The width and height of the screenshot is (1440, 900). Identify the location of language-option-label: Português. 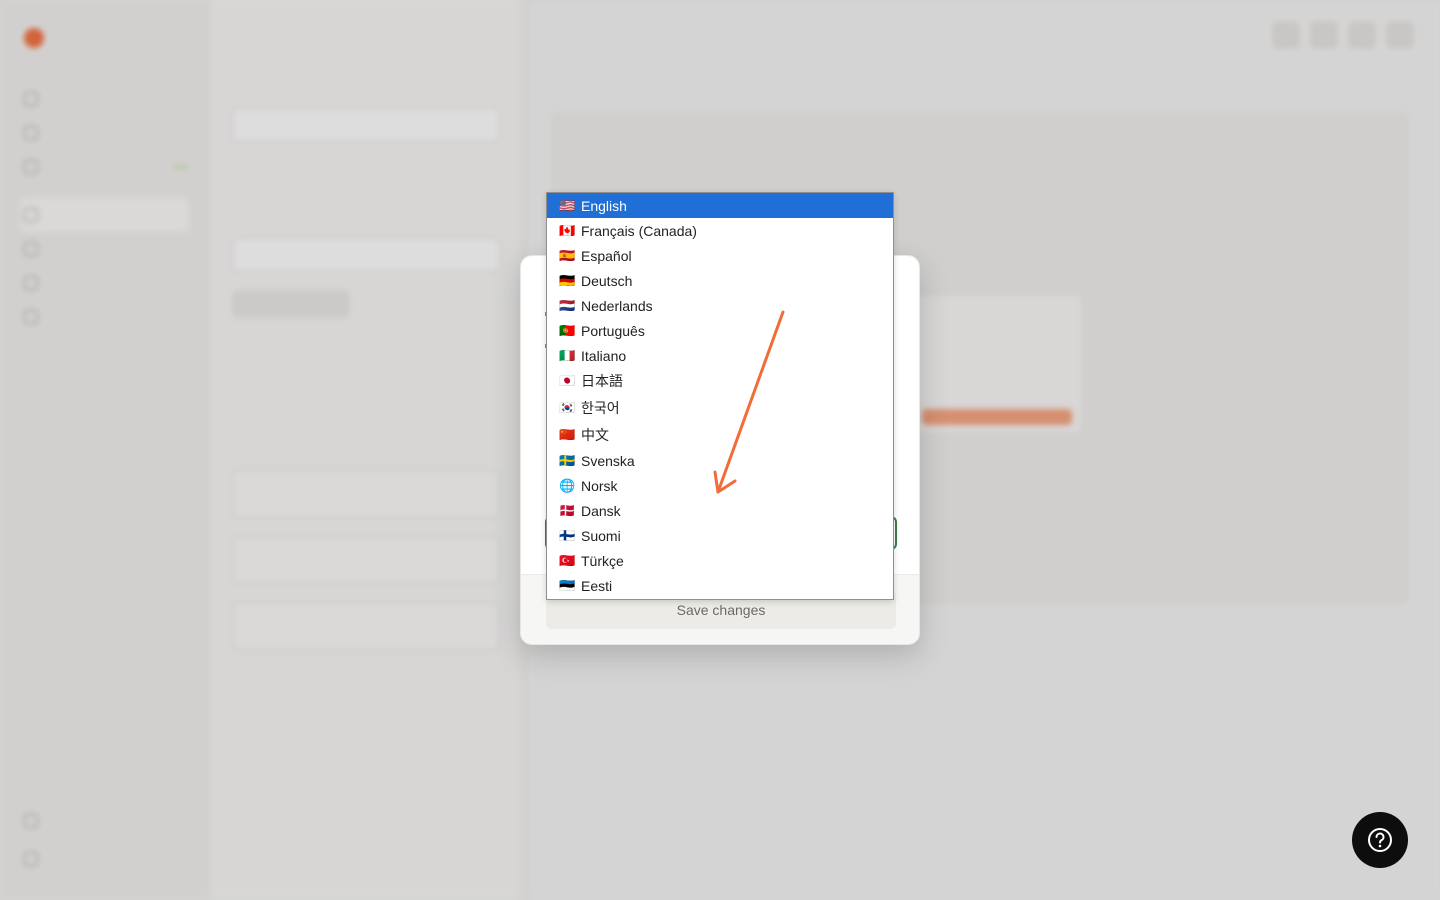
(613, 330).